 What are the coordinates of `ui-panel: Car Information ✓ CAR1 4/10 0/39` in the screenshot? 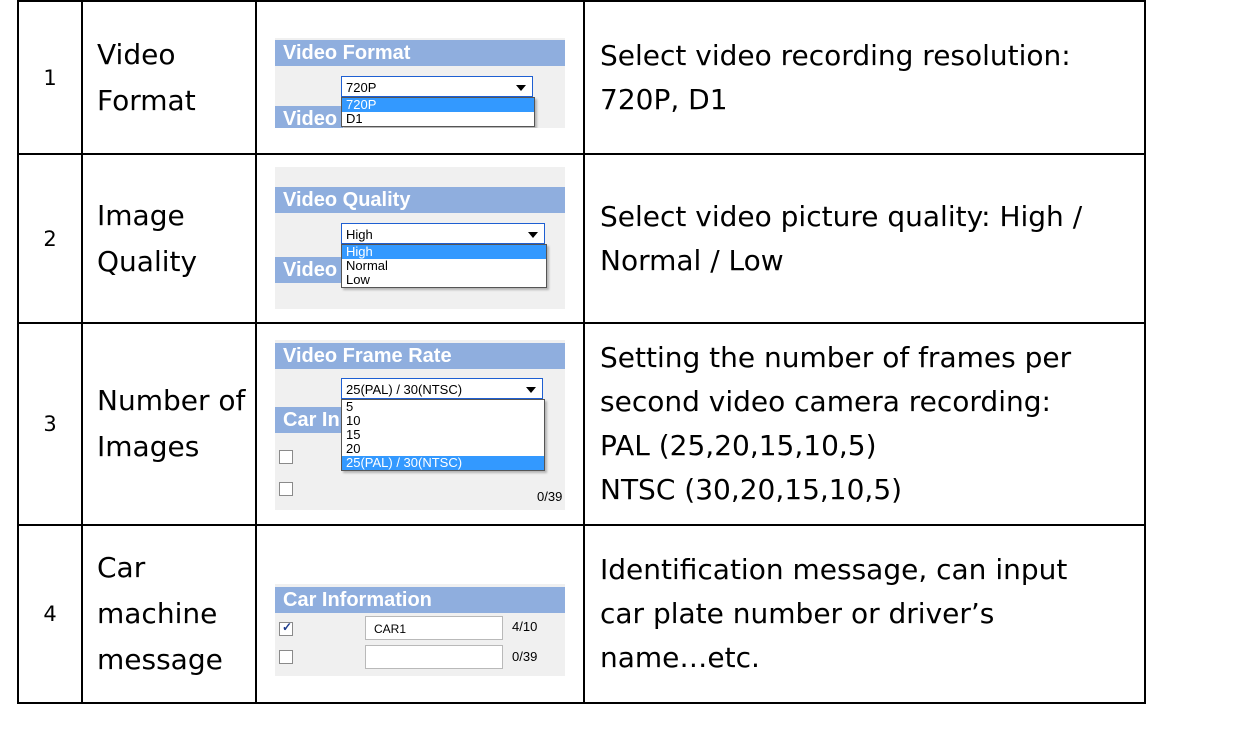 It's located at (420, 630).